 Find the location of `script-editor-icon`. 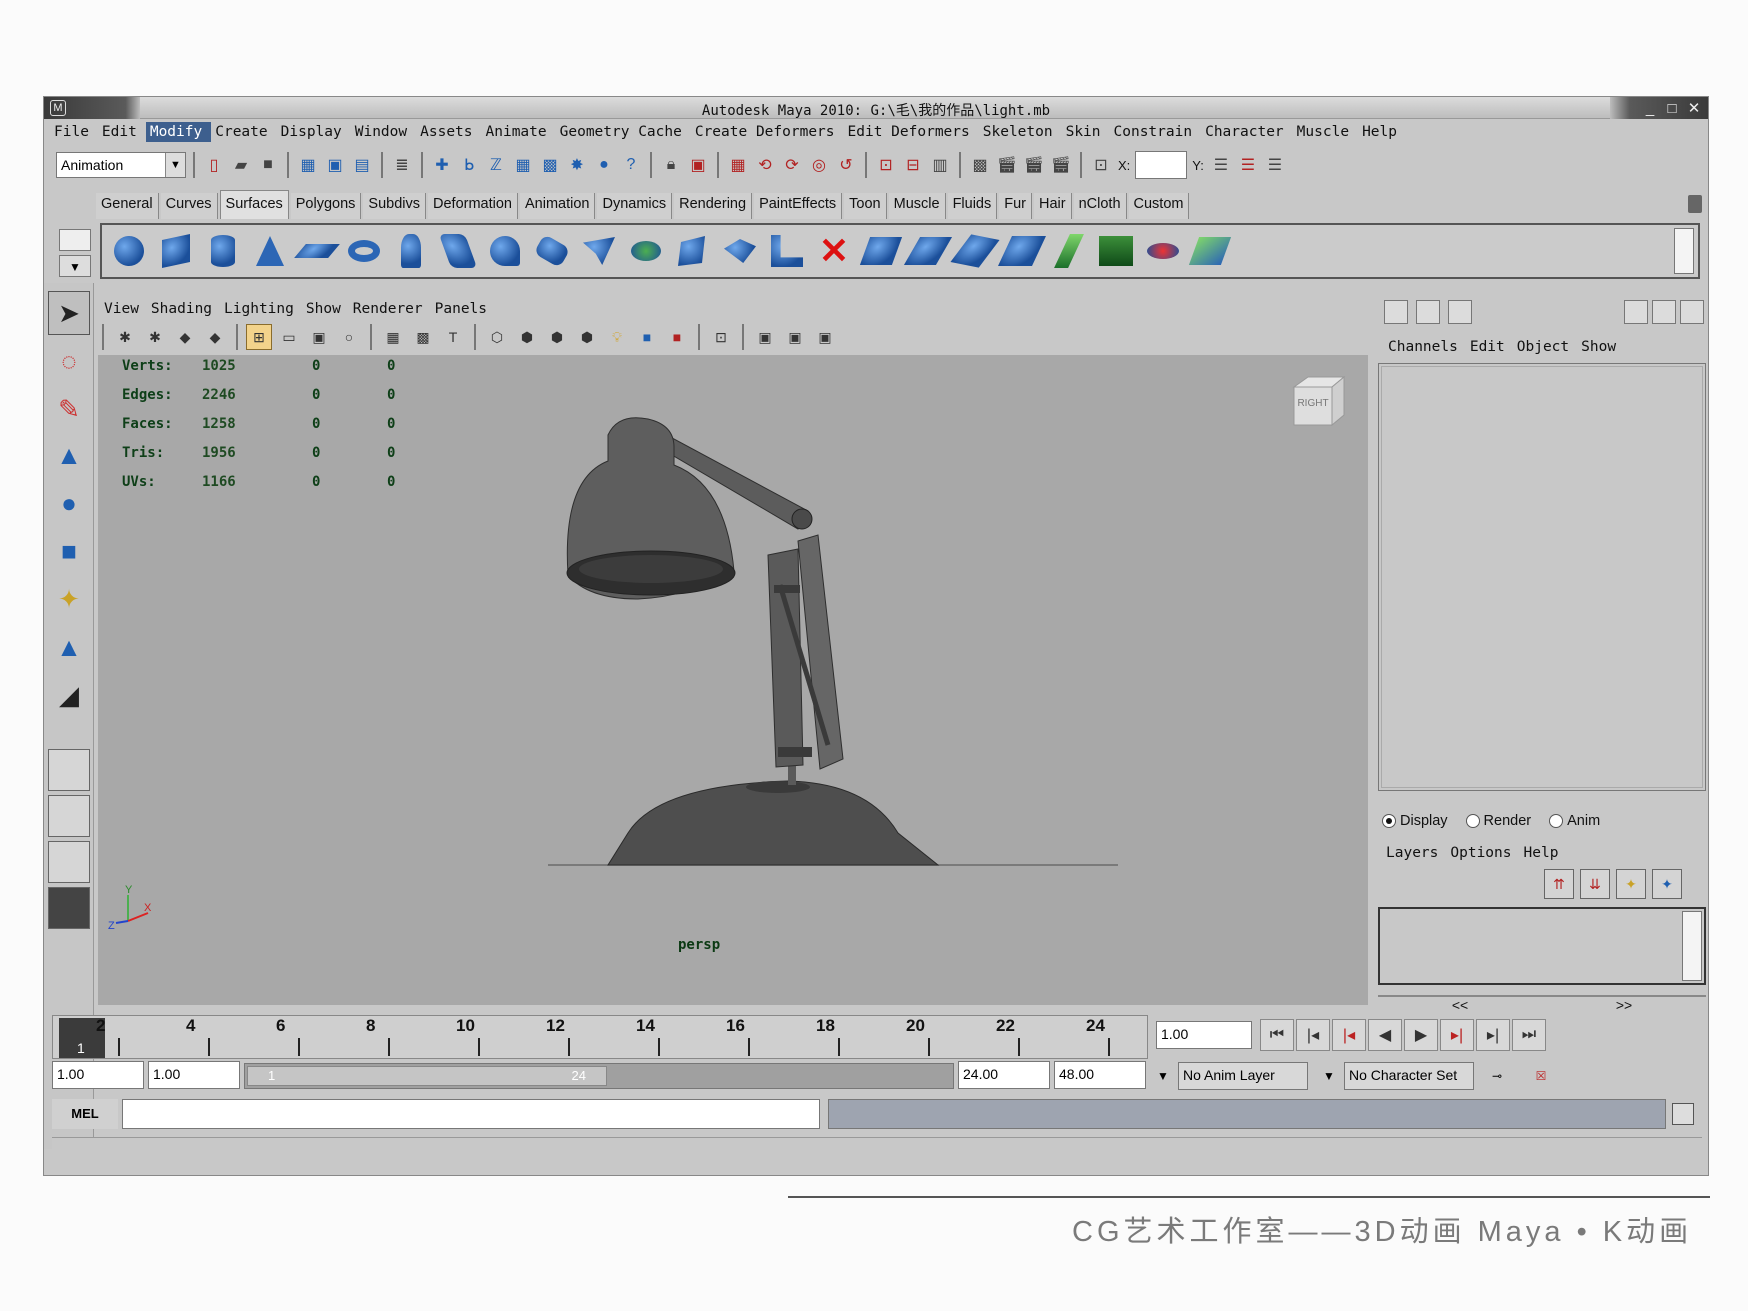

script-editor-icon is located at coordinates (1683, 1114).